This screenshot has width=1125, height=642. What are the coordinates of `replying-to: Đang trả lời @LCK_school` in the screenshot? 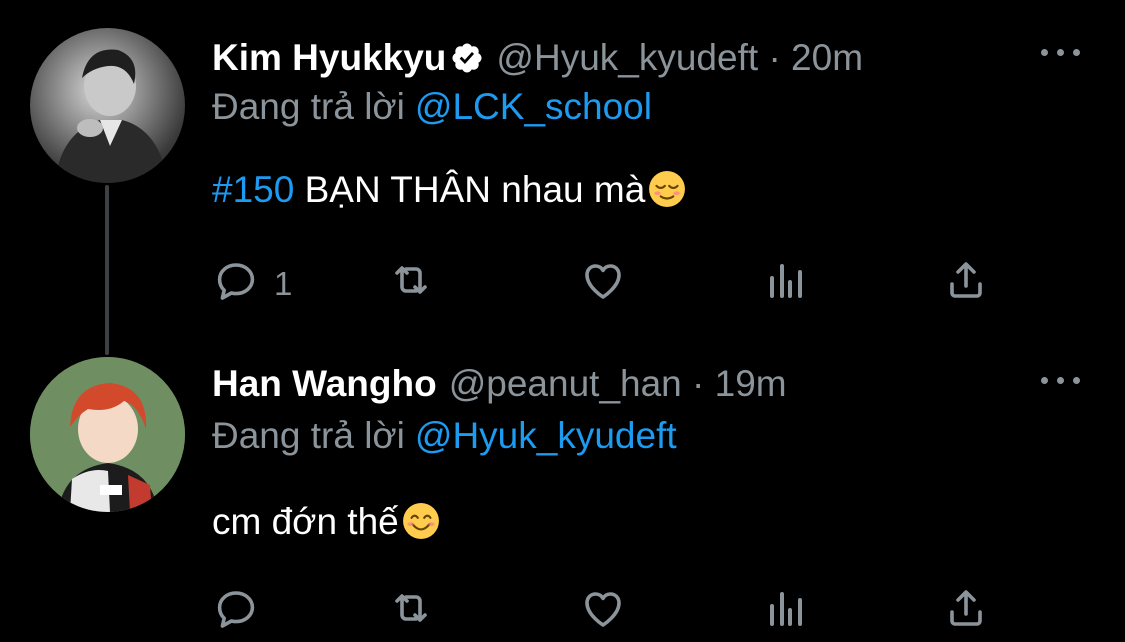 It's located at (432, 107).